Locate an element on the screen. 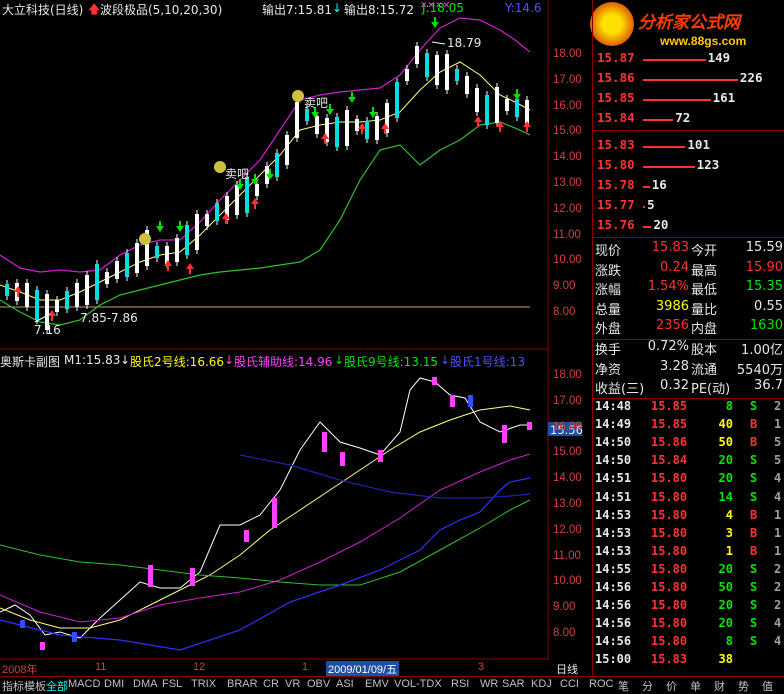  tab-10: VR is located at coordinates (292, 684).